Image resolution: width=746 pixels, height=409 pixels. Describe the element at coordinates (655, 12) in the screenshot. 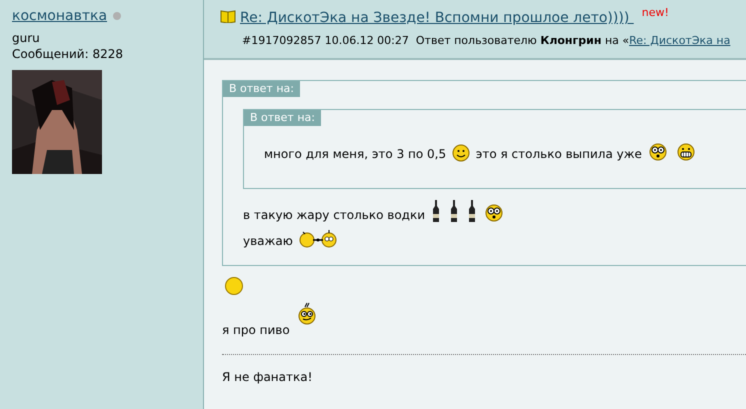

I see `new-label: new!` at that location.